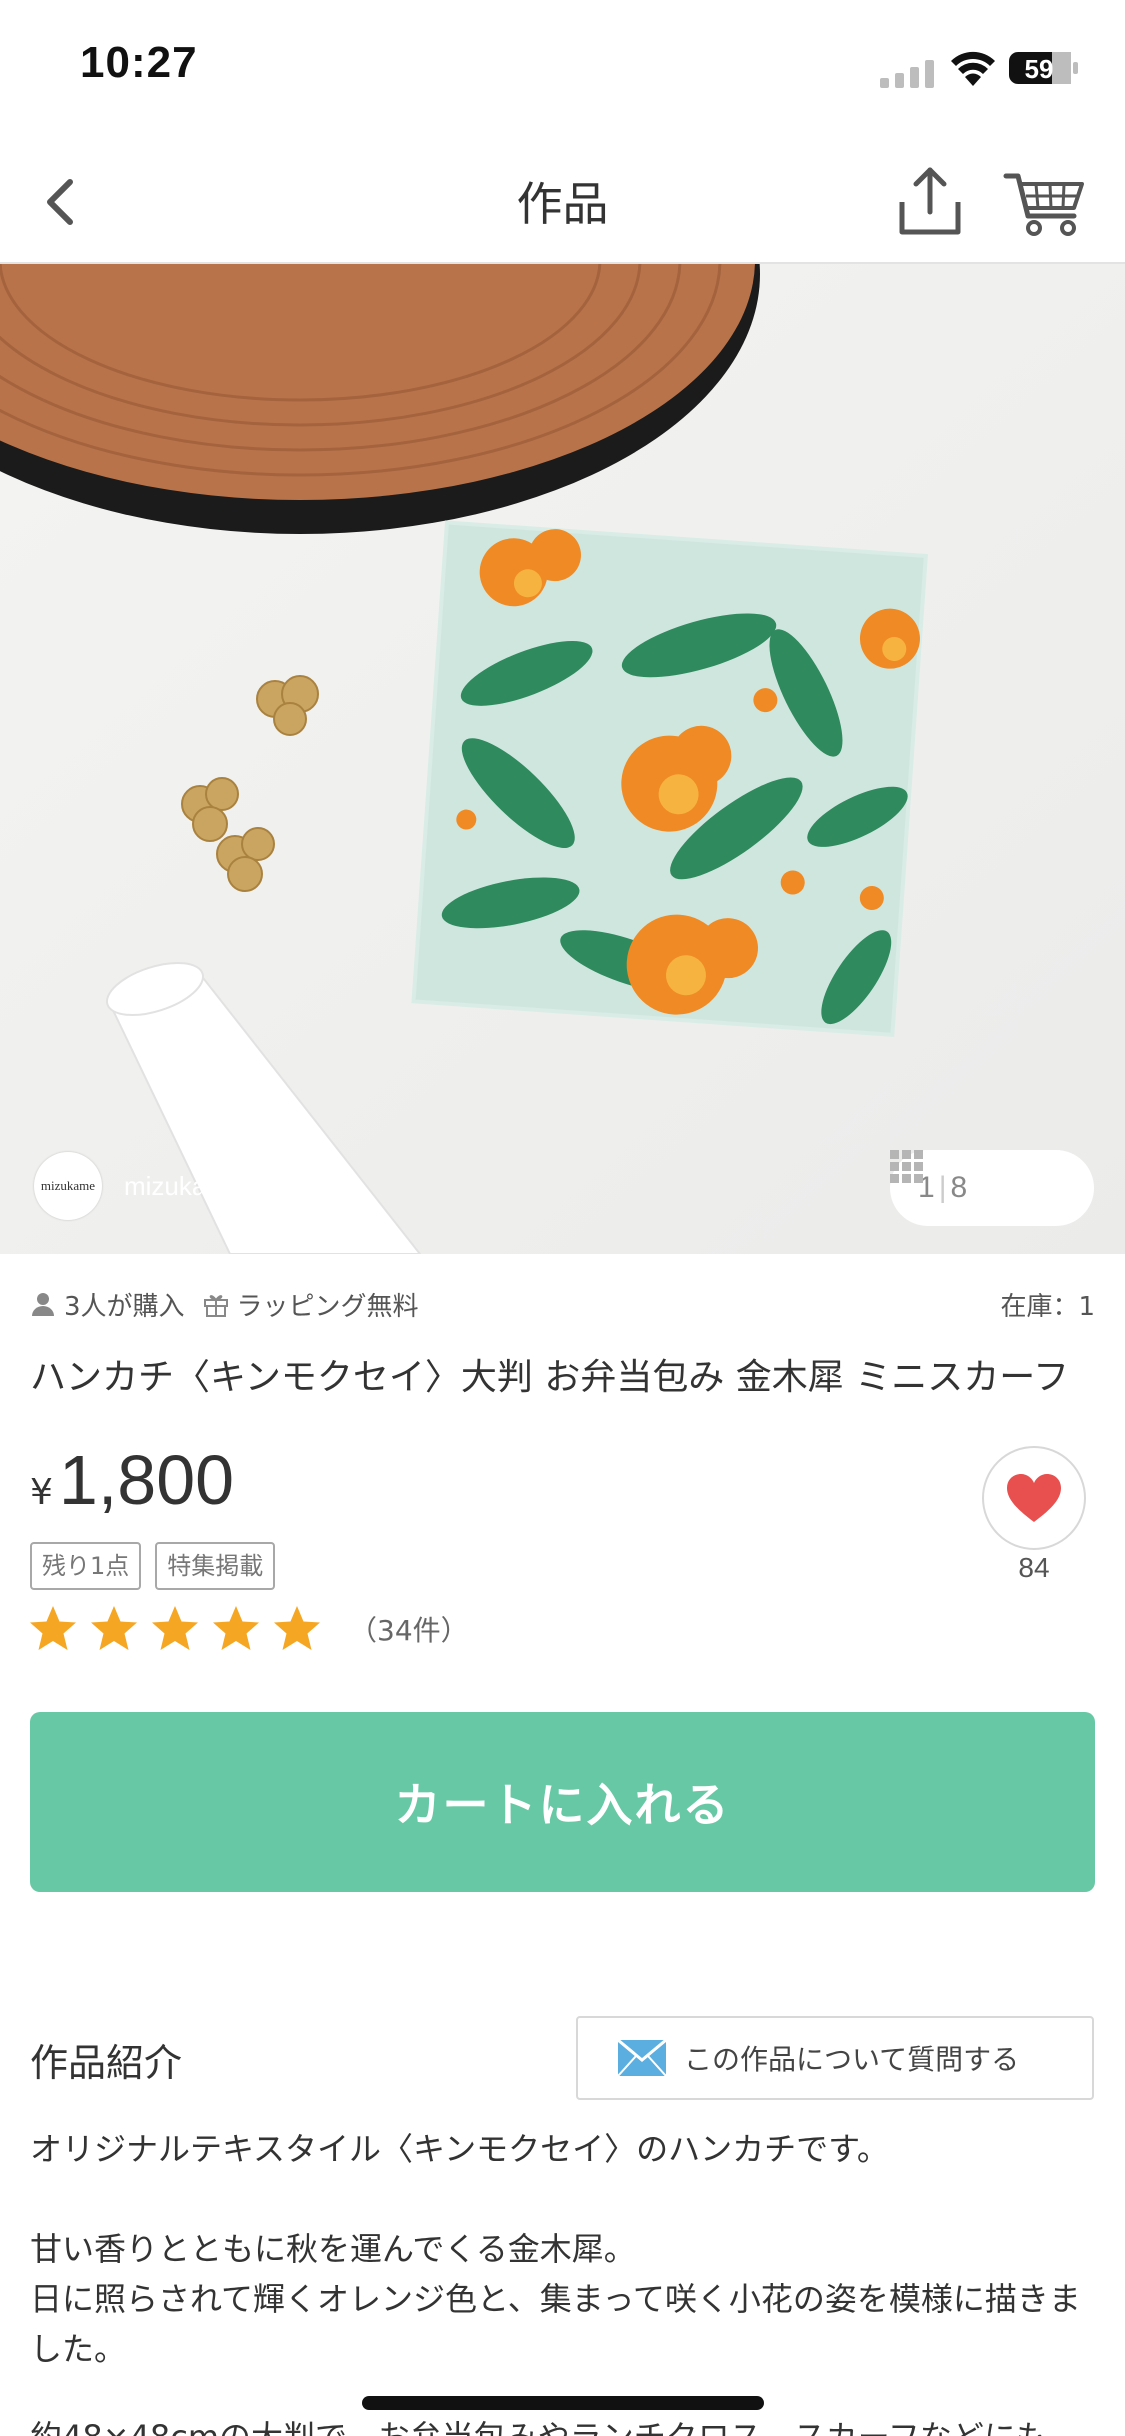  What do you see at coordinates (1047, 1306) in the screenshot?
I see `stock-label: 在庫：1` at bounding box center [1047, 1306].